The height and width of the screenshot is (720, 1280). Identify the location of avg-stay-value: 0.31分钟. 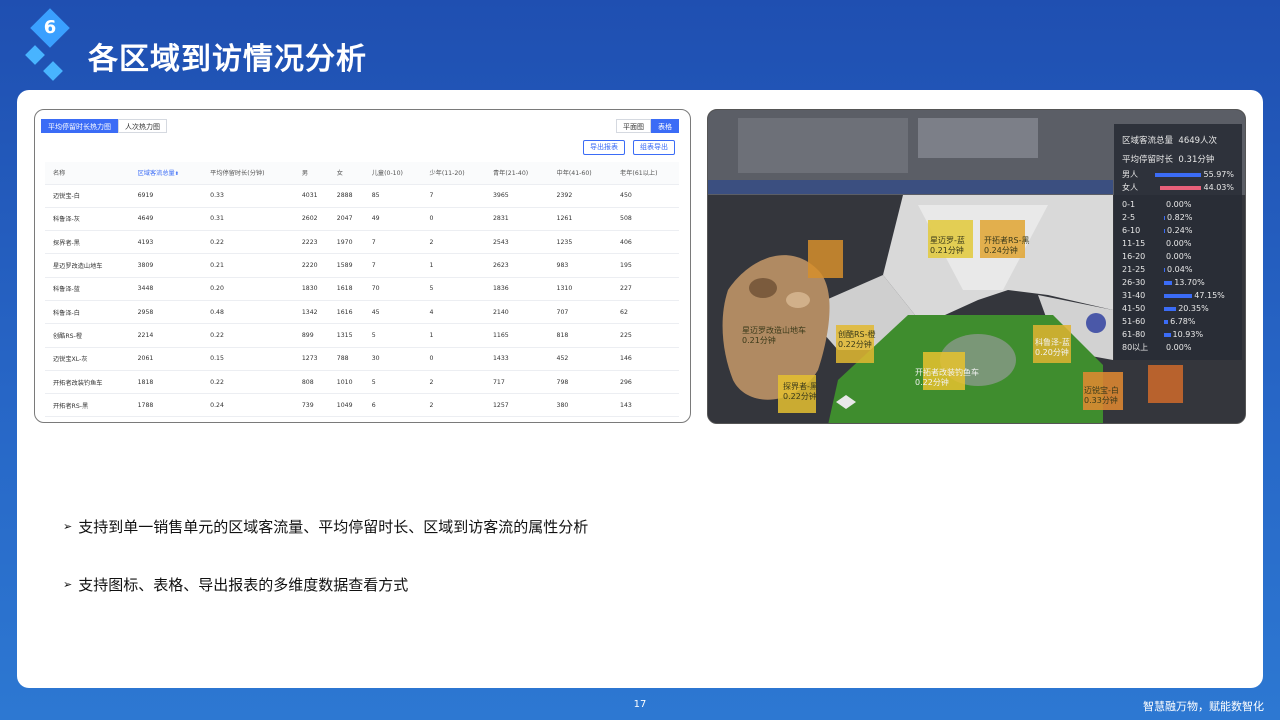
(1196, 159).